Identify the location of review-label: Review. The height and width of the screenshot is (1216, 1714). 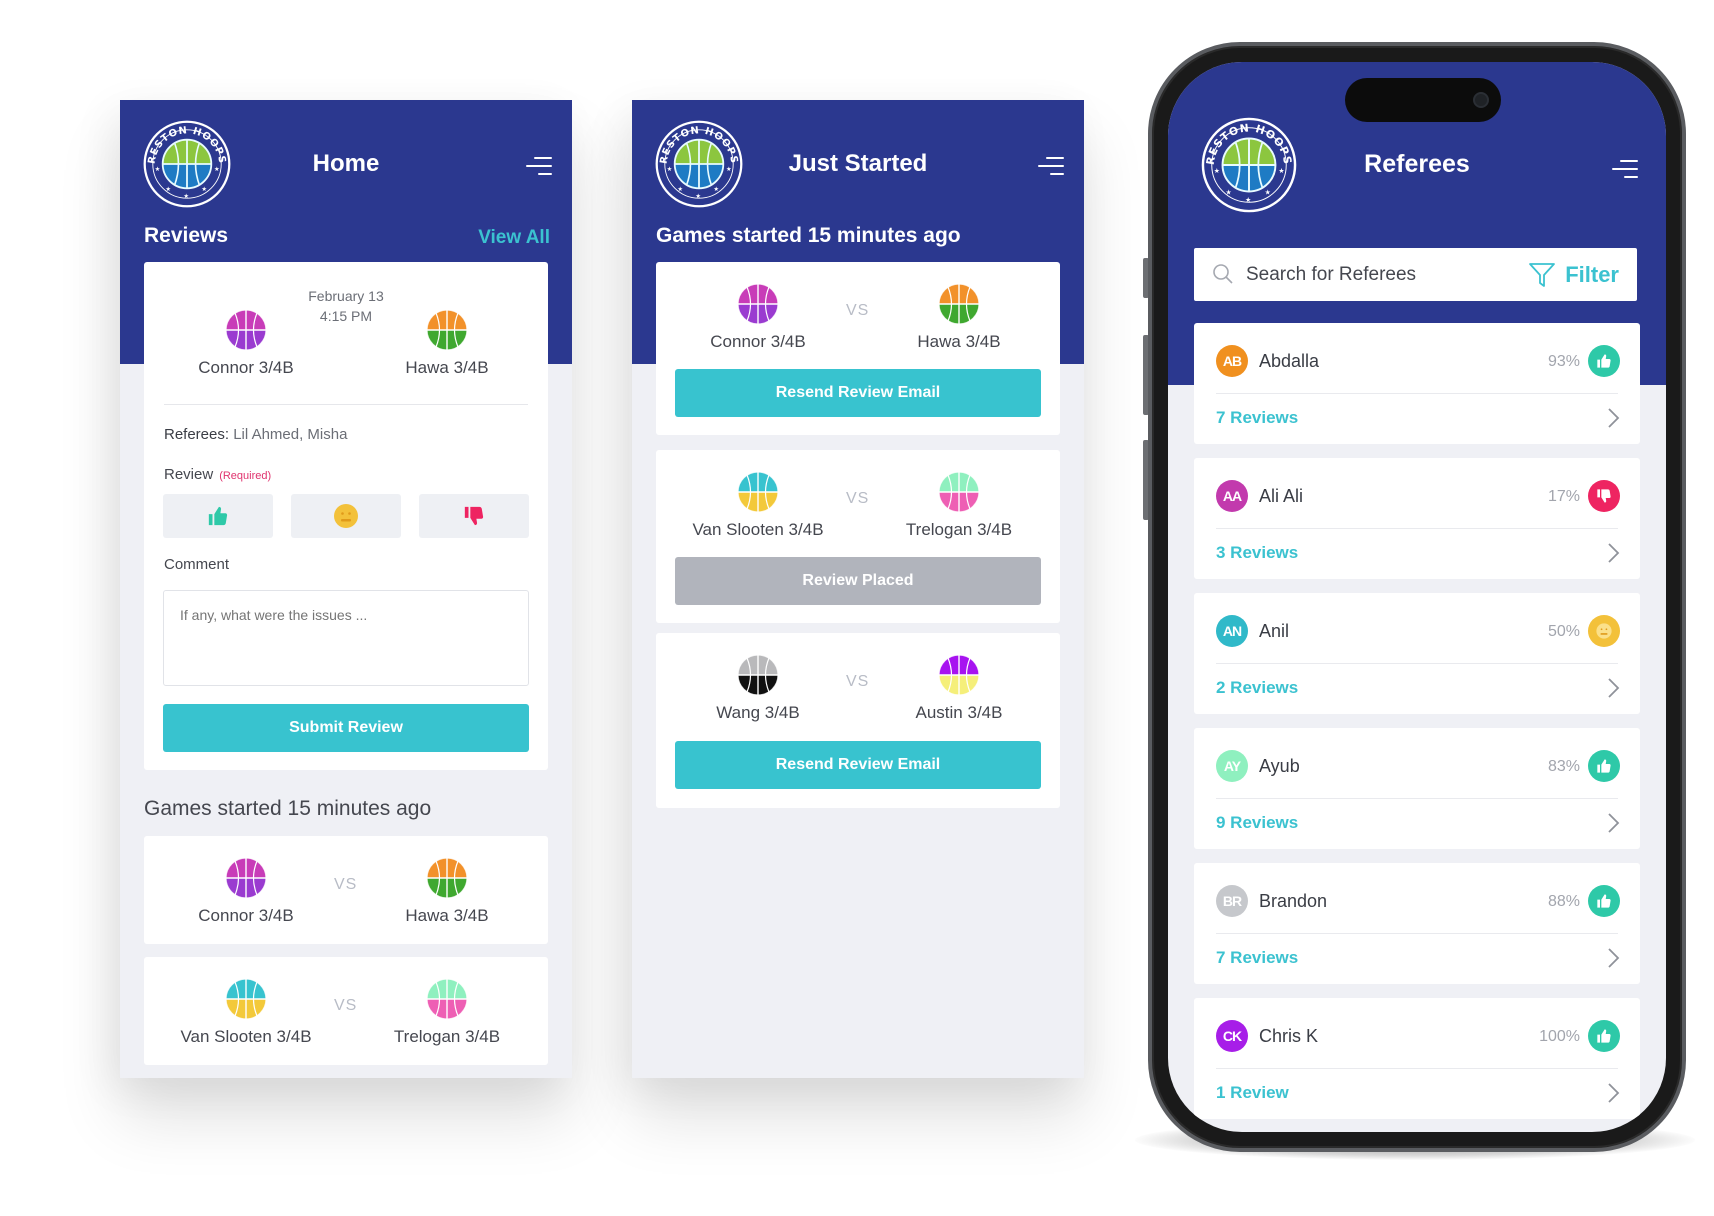
(189, 474).